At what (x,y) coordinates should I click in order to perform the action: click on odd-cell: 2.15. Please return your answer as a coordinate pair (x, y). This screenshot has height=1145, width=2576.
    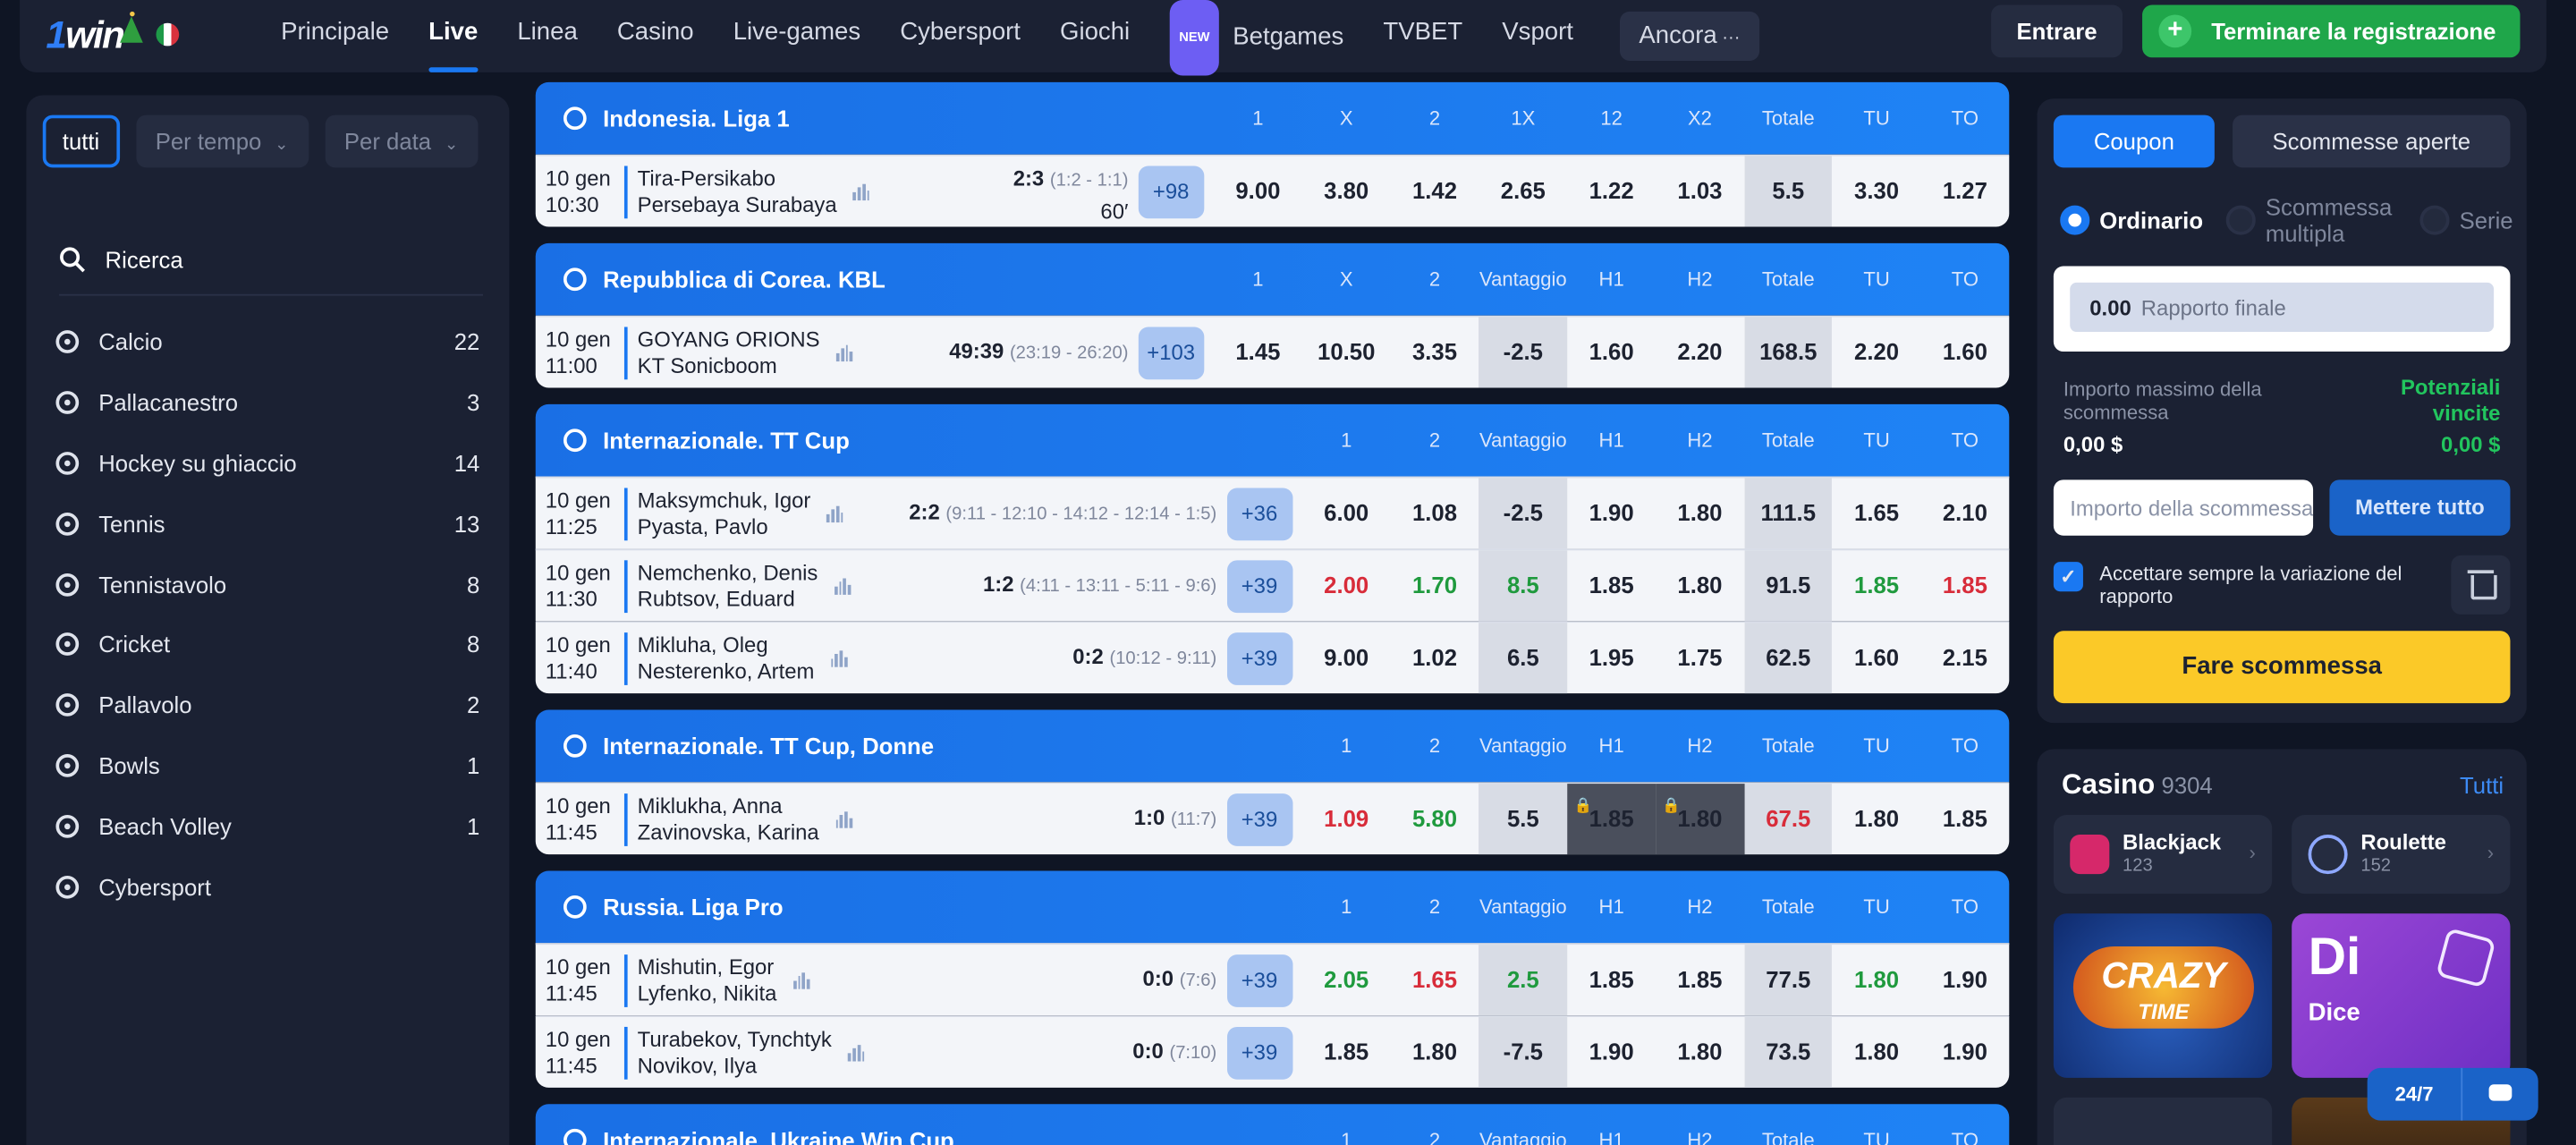
    Looking at the image, I should click on (1964, 658).